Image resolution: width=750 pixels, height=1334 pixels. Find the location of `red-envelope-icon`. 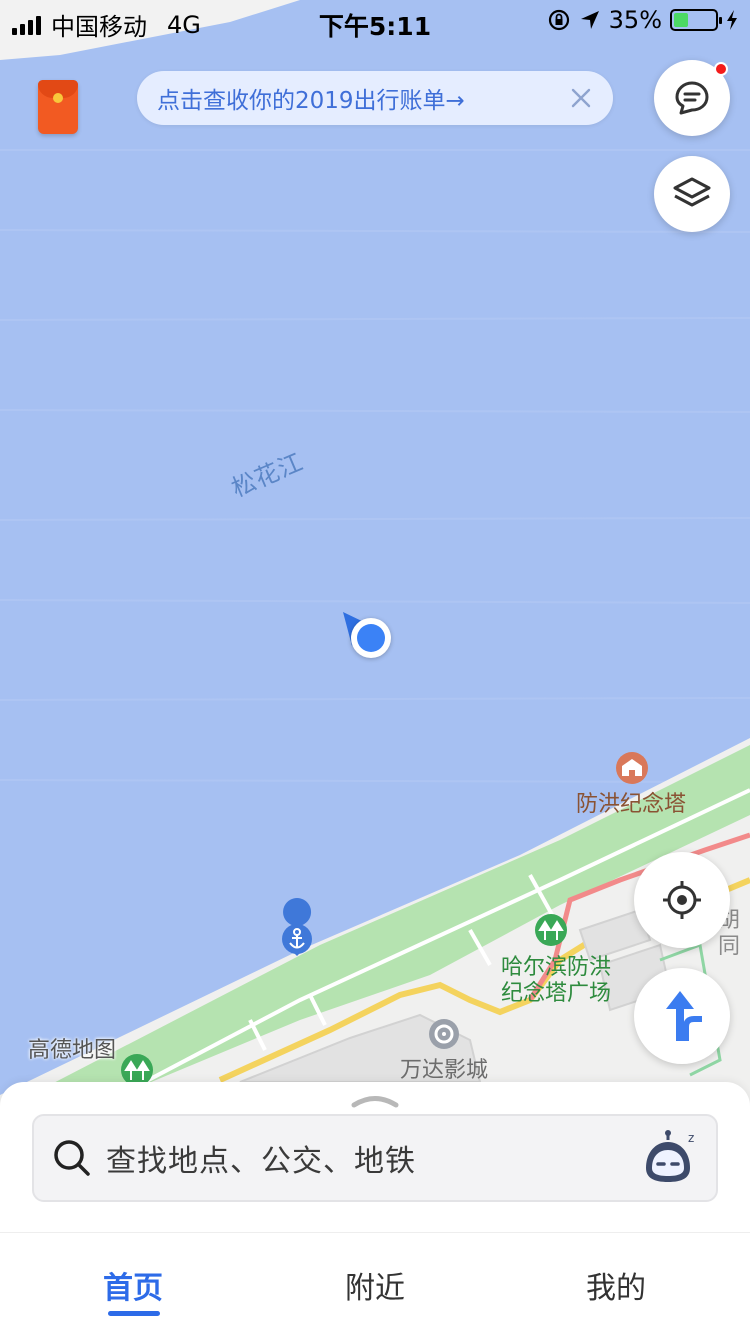

red-envelope-icon is located at coordinates (58, 107).